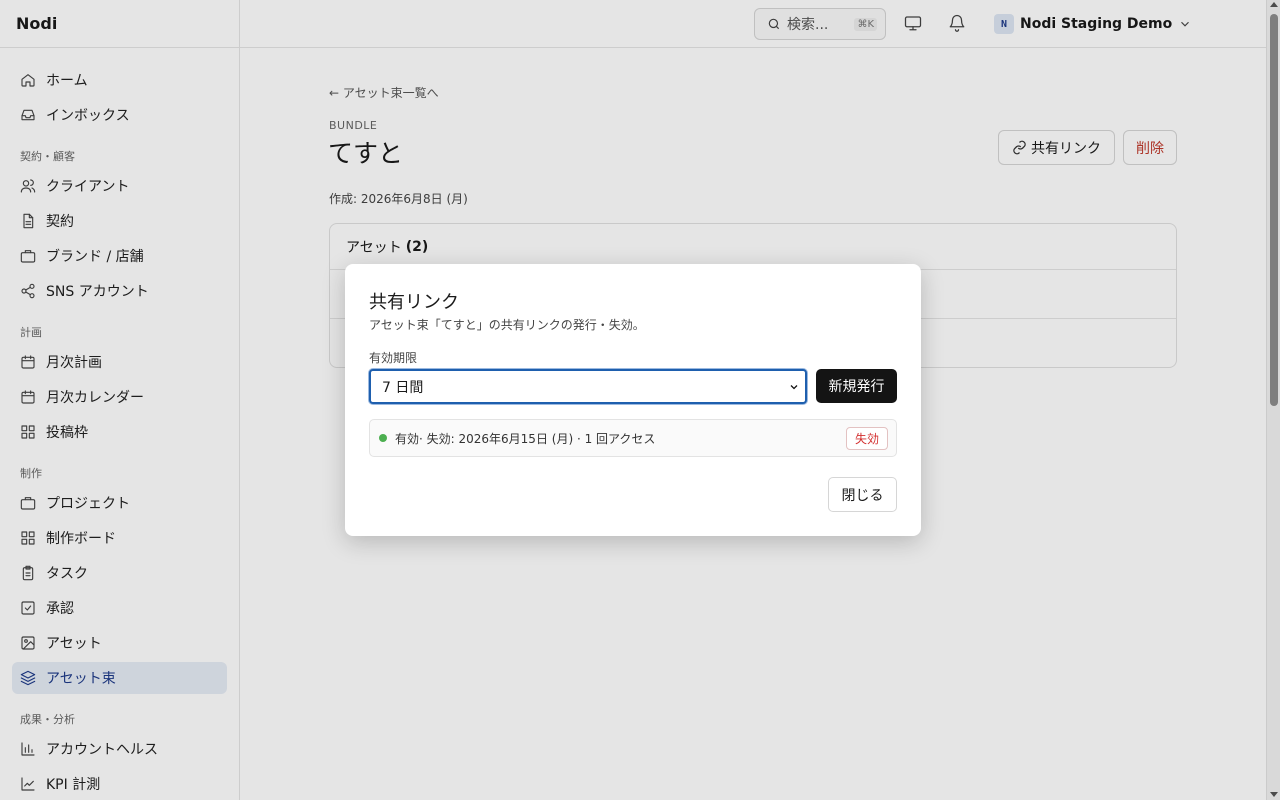 The height and width of the screenshot is (800, 1280). Describe the element at coordinates (414, 302) in the screenshot. I see `dialog-title: 共有リンク` at that location.